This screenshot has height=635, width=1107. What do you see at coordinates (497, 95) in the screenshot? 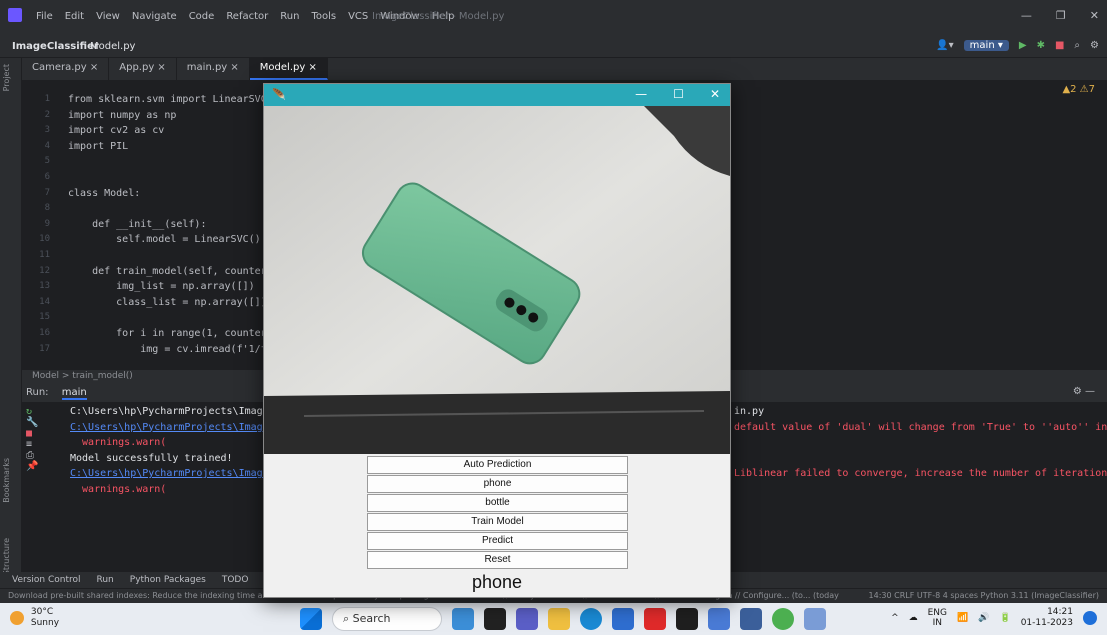
I see `tk-titlebar: 🪶 — ☐ ✕` at bounding box center [497, 95].